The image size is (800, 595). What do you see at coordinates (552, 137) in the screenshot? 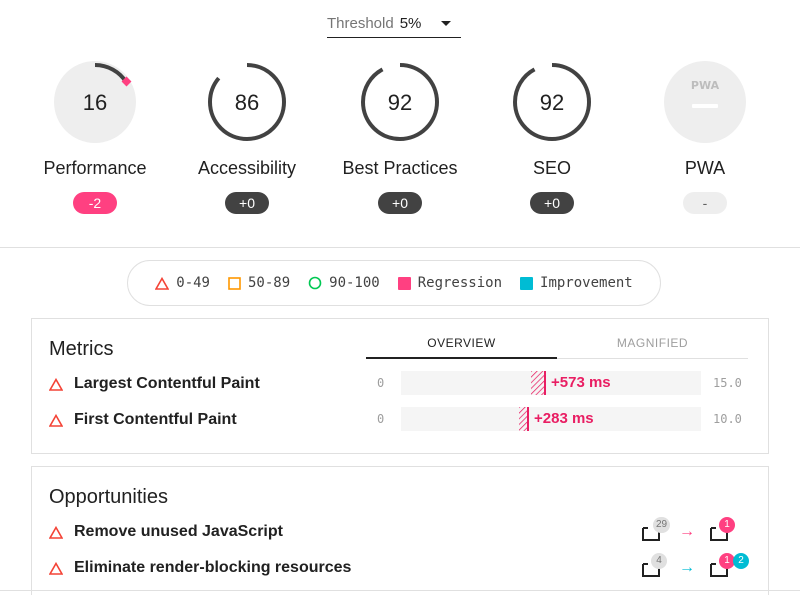
I see `gauge-seo: 92 SEO +0` at bounding box center [552, 137].